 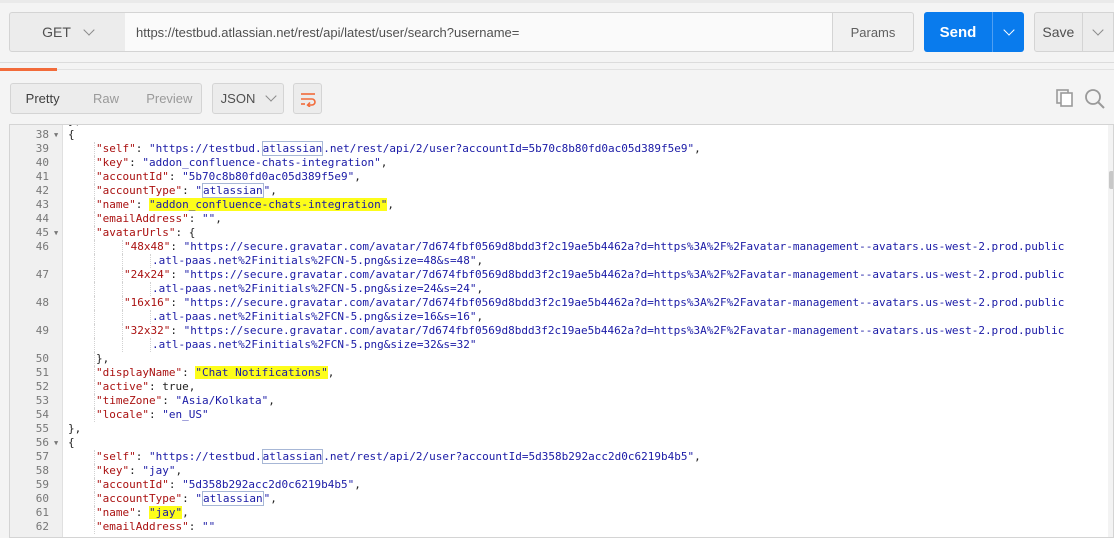 I want to click on json-string: "jay", so click(x=159, y=470).